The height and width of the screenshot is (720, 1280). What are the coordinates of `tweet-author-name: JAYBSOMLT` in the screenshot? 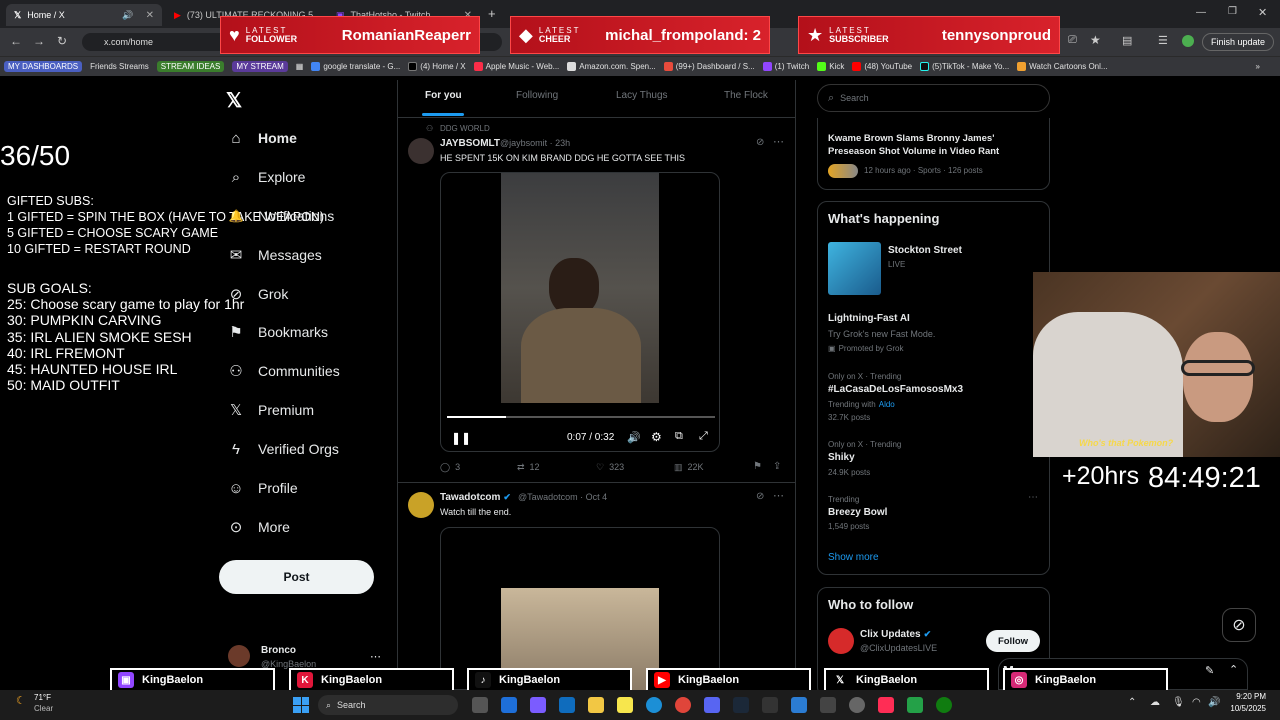 It's located at (470, 143).